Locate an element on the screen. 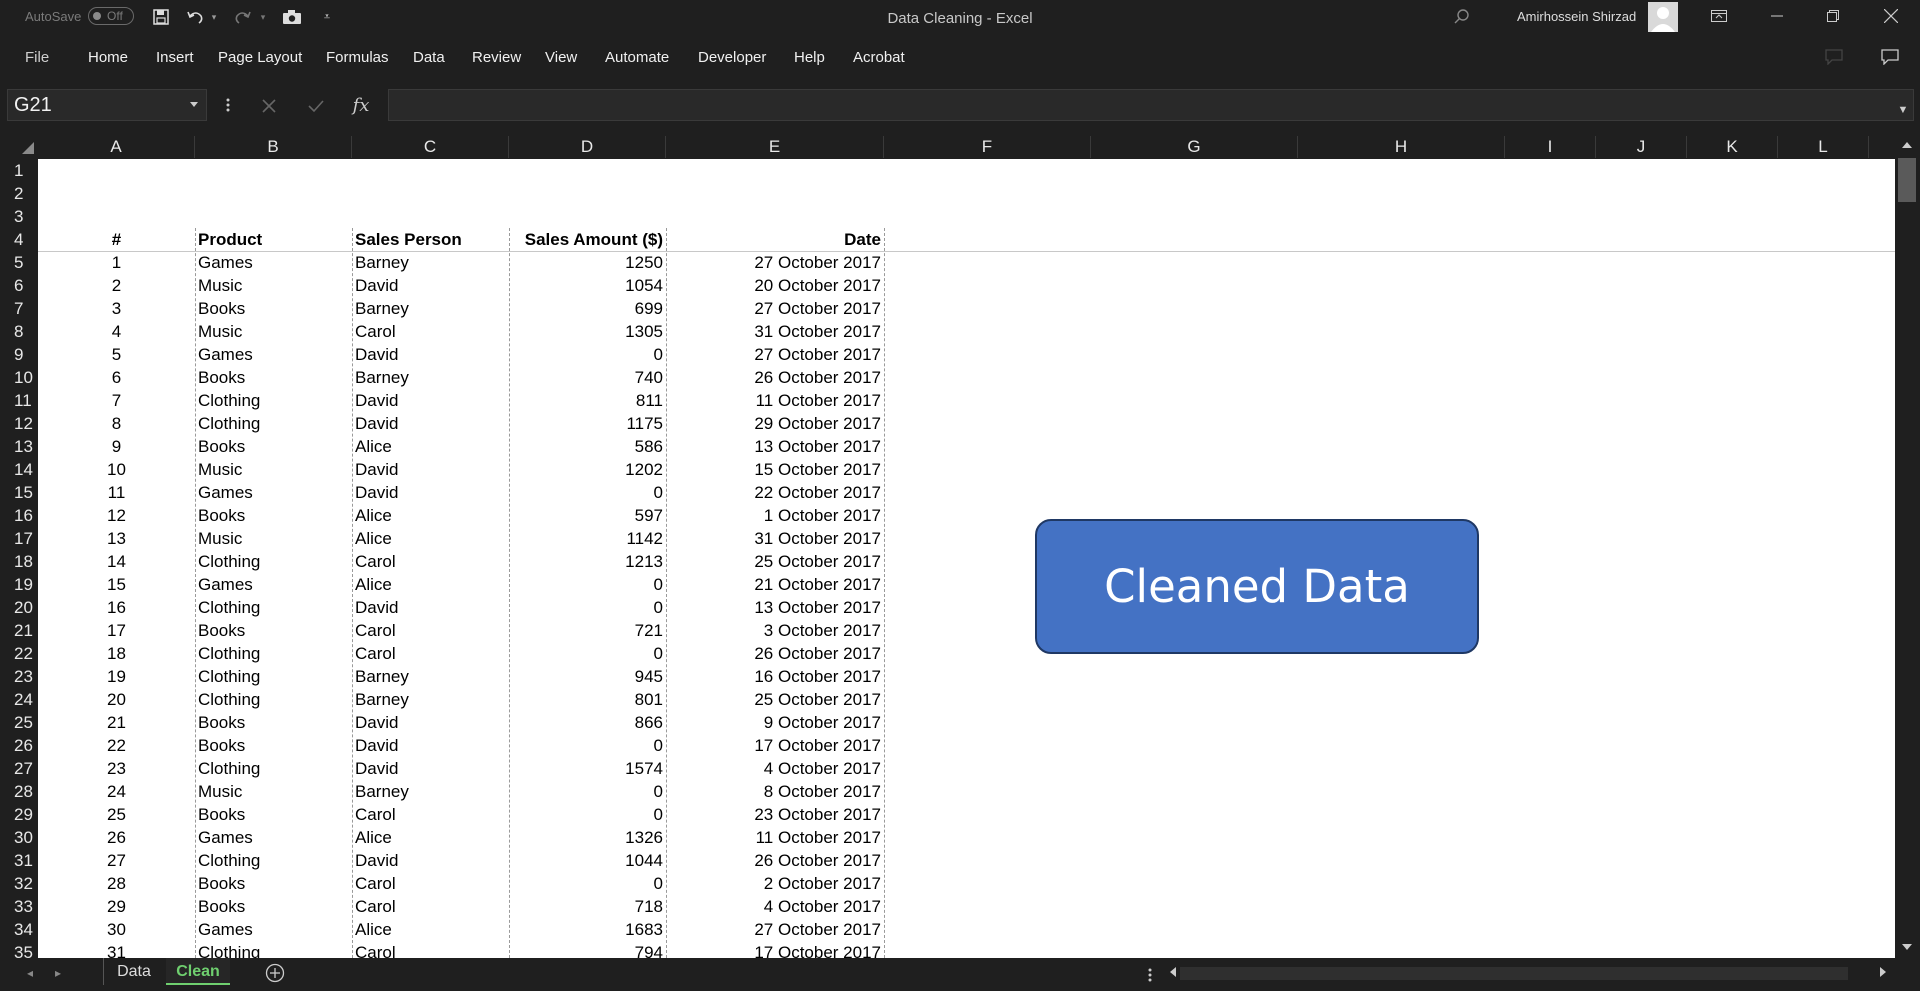  cell-date: 3 October 2017 is located at coordinates (775, 630).